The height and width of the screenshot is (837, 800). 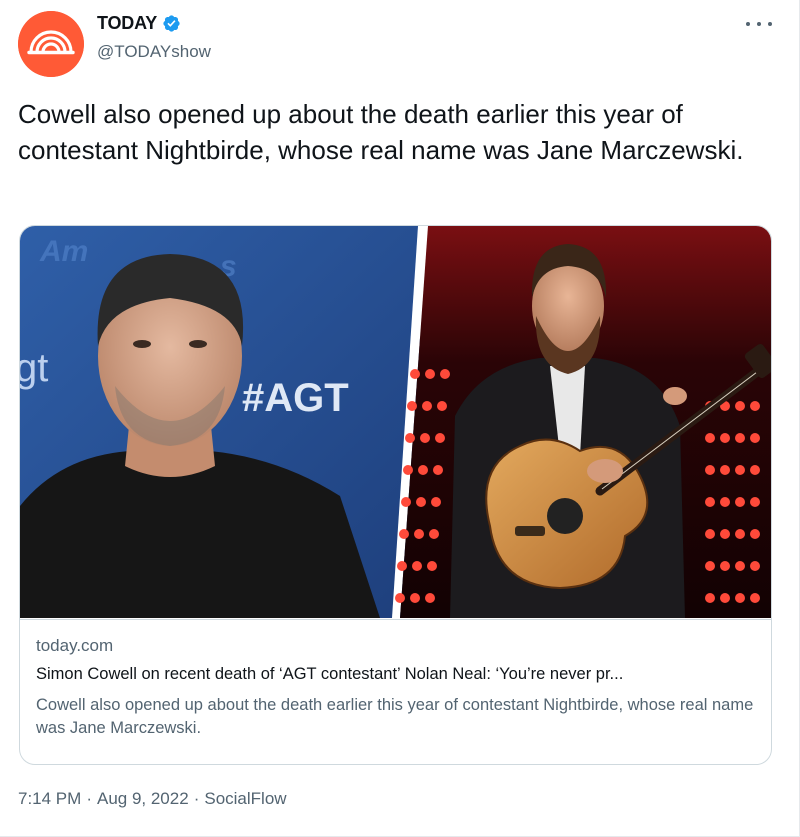 What do you see at coordinates (75, 645) in the screenshot?
I see `card-domain: today.com` at bounding box center [75, 645].